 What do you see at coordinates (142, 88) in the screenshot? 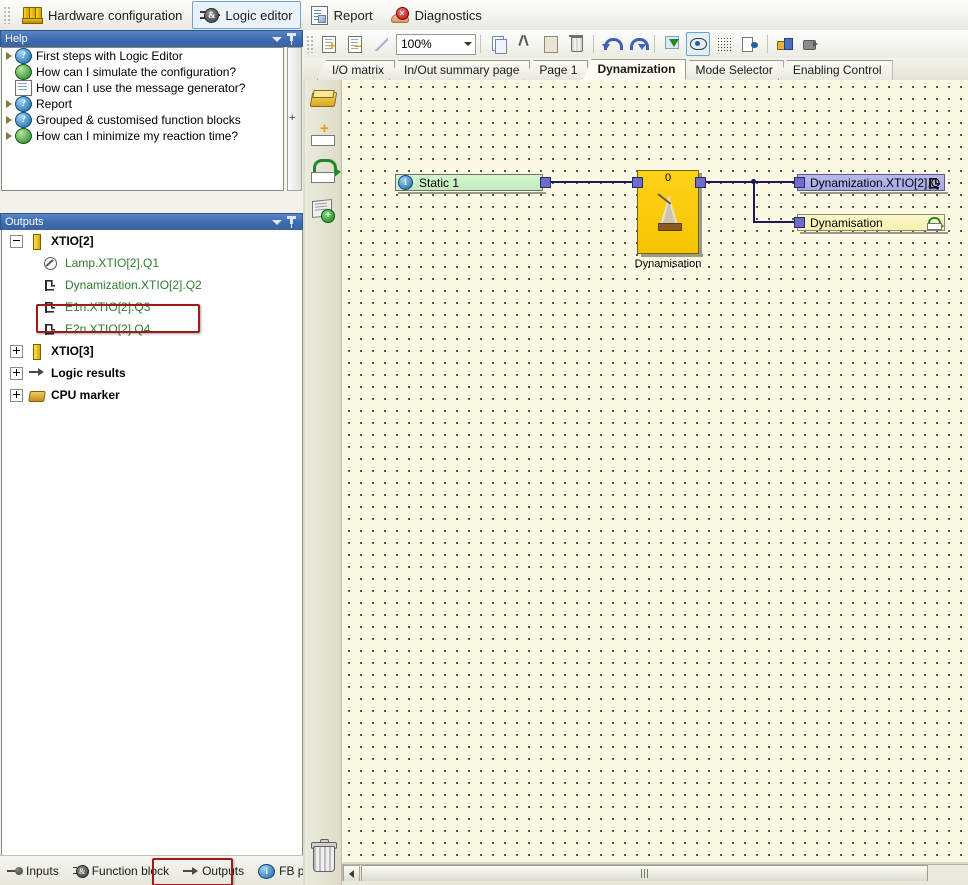
I see `help-item: How can I use the message generator?` at bounding box center [142, 88].